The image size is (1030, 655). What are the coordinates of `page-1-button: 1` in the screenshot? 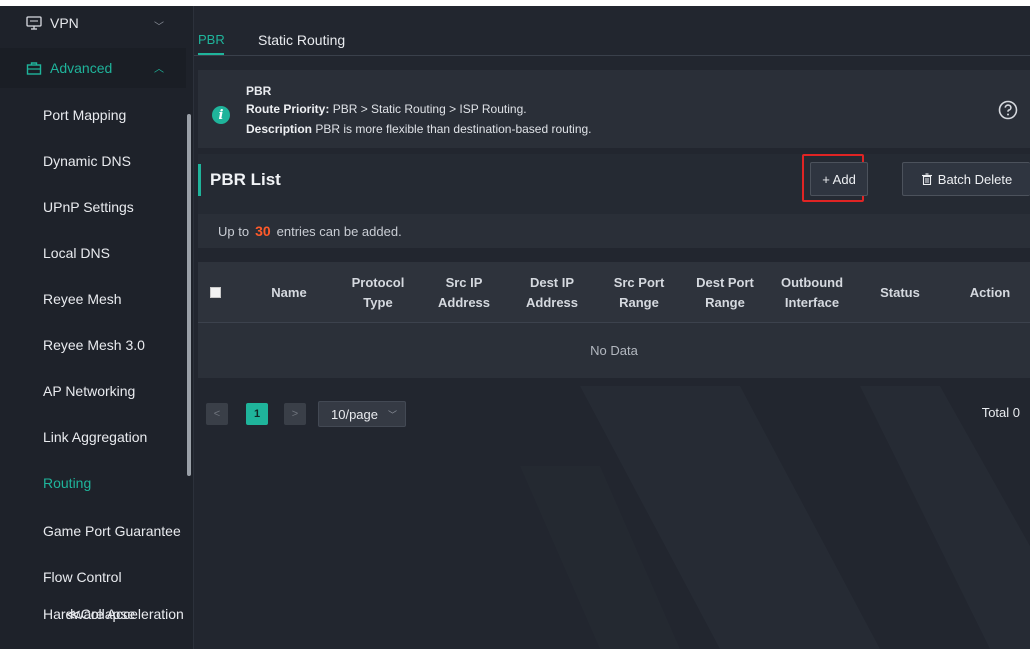 It's located at (257, 414).